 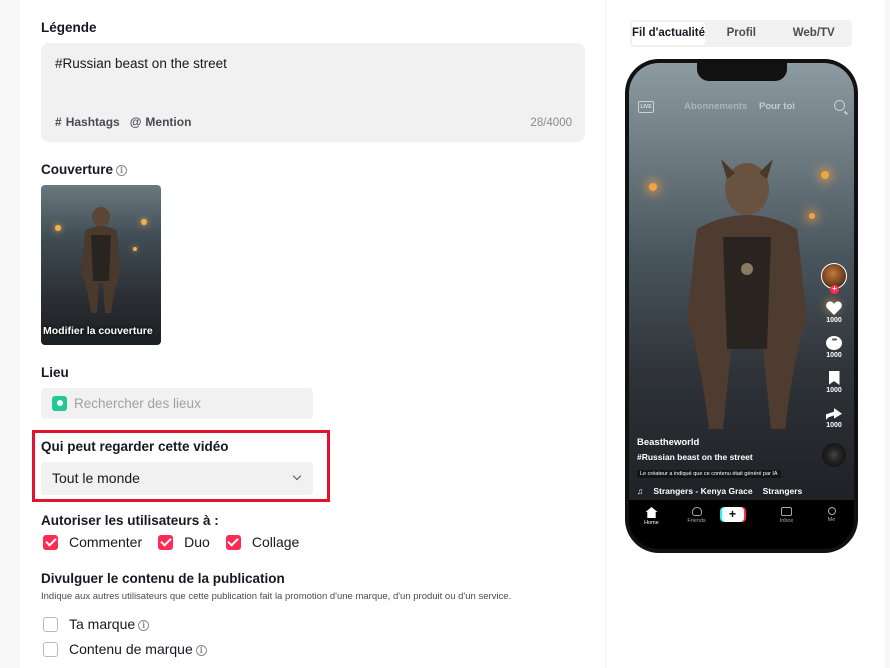 I want to click on hashtag-icon: #, so click(x=58, y=122).